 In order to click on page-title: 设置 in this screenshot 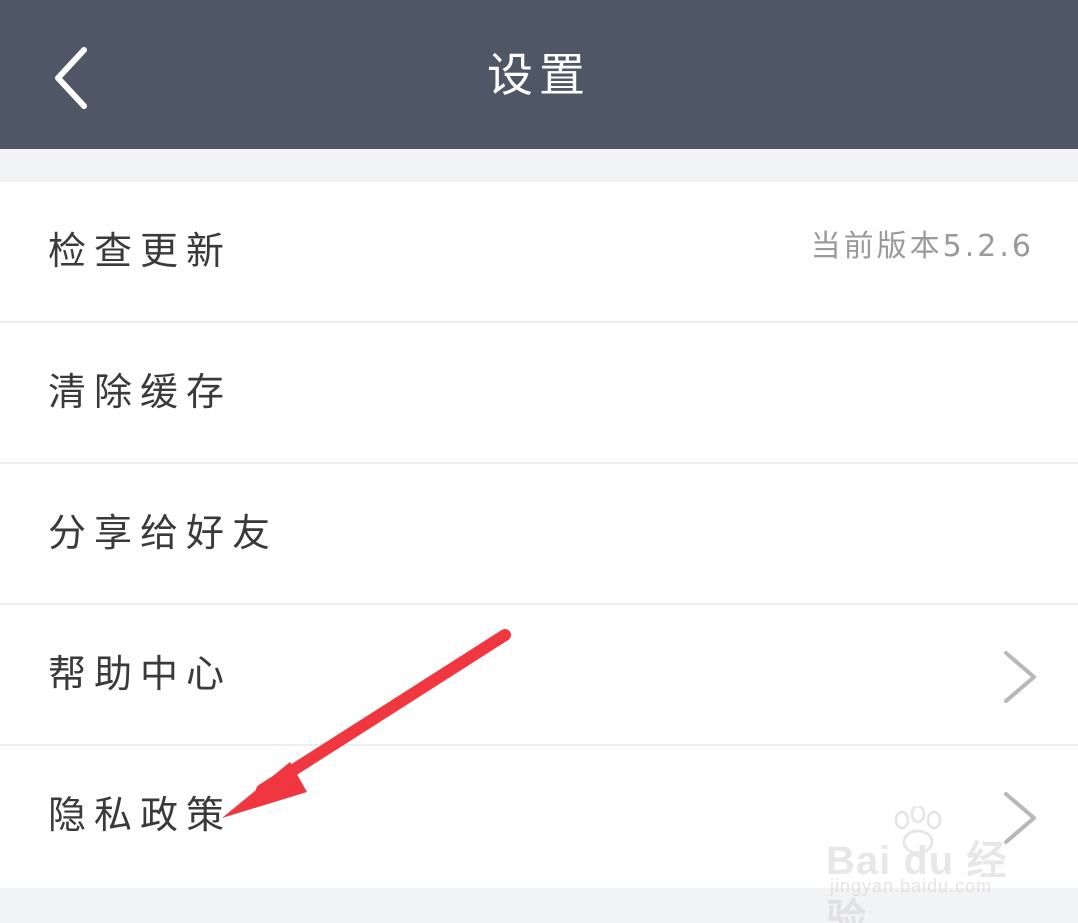, I will do `click(539, 75)`.